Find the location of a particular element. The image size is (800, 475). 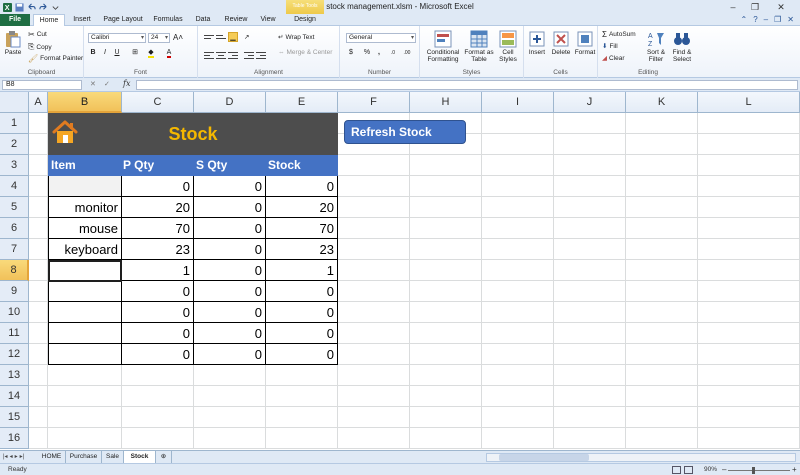

column-header-l: L is located at coordinates (749, 102).